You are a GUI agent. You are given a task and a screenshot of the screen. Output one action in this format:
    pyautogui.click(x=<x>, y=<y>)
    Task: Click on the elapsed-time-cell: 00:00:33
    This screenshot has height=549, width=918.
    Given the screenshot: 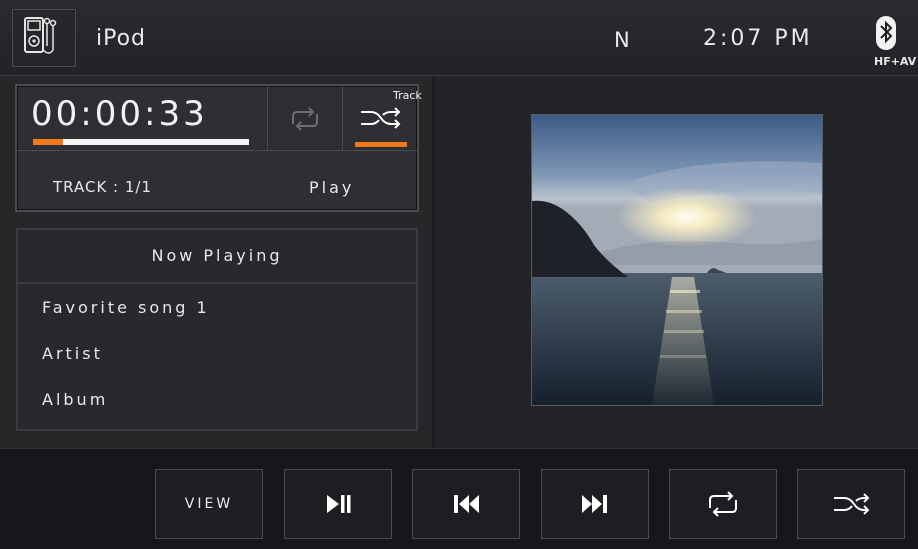 What is the action you would take?
    pyautogui.click(x=142, y=118)
    